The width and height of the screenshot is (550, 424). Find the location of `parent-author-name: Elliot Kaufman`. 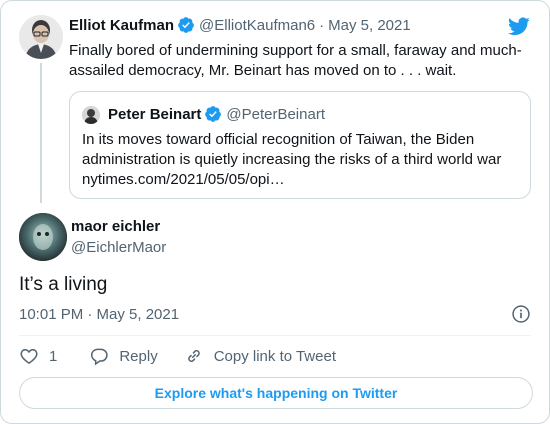

parent-author-name: Elliot Kaufman is located at coordinates (121, 25).